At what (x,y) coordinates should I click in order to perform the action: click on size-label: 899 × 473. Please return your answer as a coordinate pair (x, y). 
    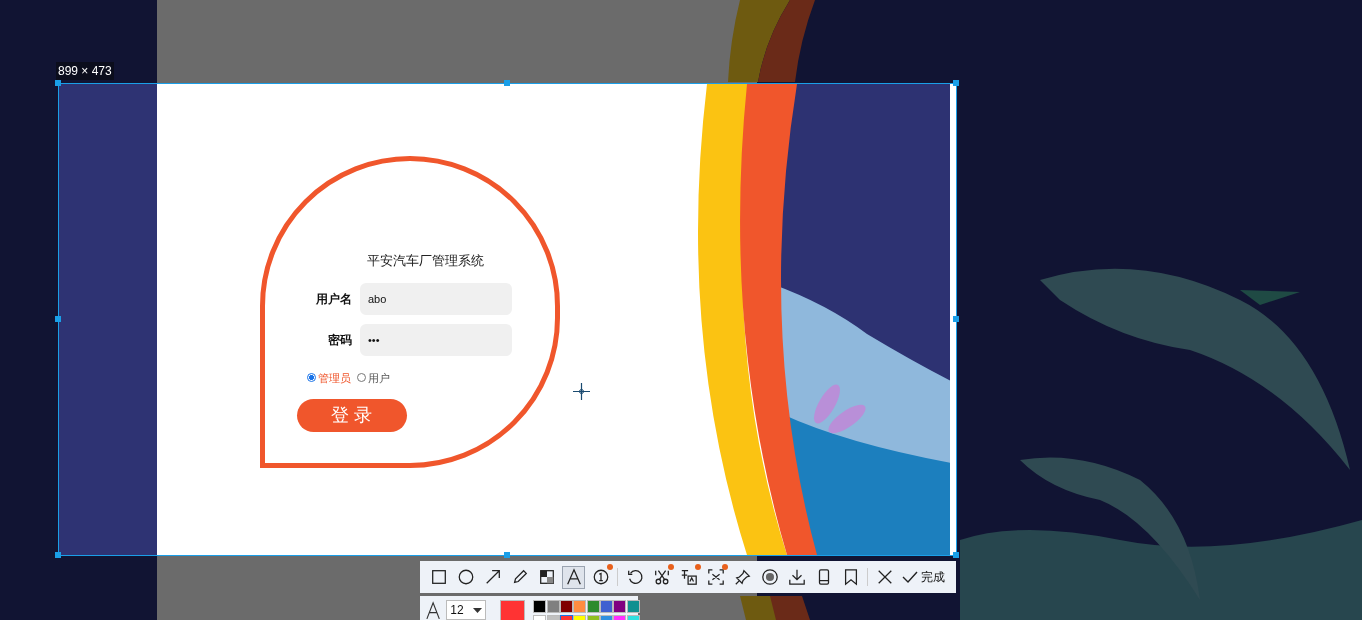
    Looking at the image, I should click on (85, 71).